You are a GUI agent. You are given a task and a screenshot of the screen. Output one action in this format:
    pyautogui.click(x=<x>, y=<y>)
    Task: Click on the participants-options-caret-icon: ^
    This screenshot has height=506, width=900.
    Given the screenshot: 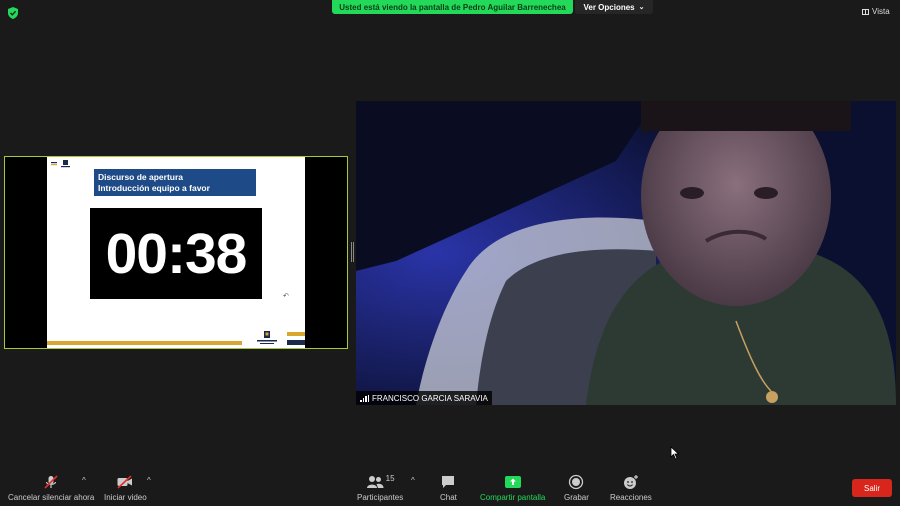 What is the action you would take?
    pyautogui.click(x=413, y=480)
    